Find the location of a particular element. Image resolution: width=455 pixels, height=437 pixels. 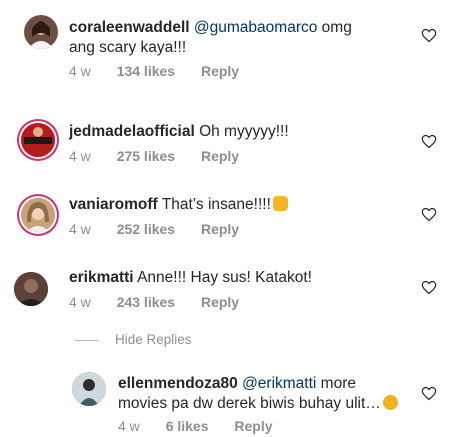

comment-body: more is located at coordinates (336, 383).